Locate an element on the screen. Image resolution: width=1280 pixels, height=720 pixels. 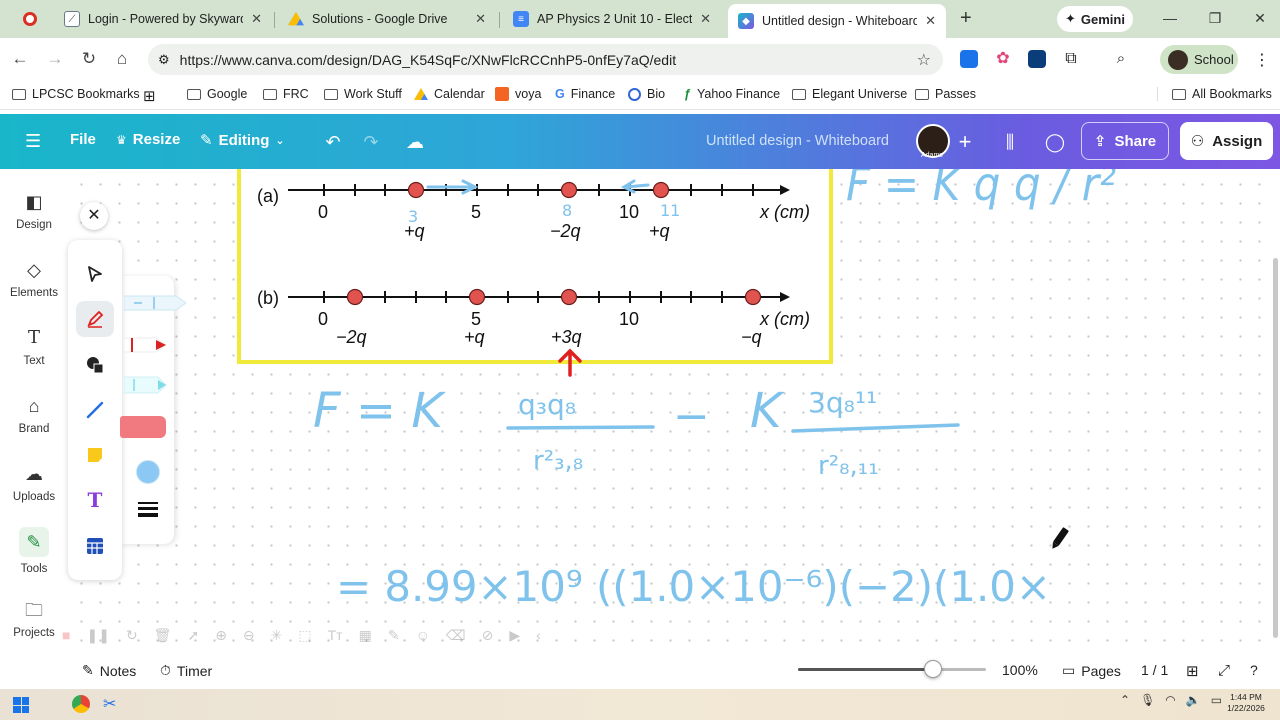
fullscreen-icon: ⤢ is located at coordinates (1224, 670).